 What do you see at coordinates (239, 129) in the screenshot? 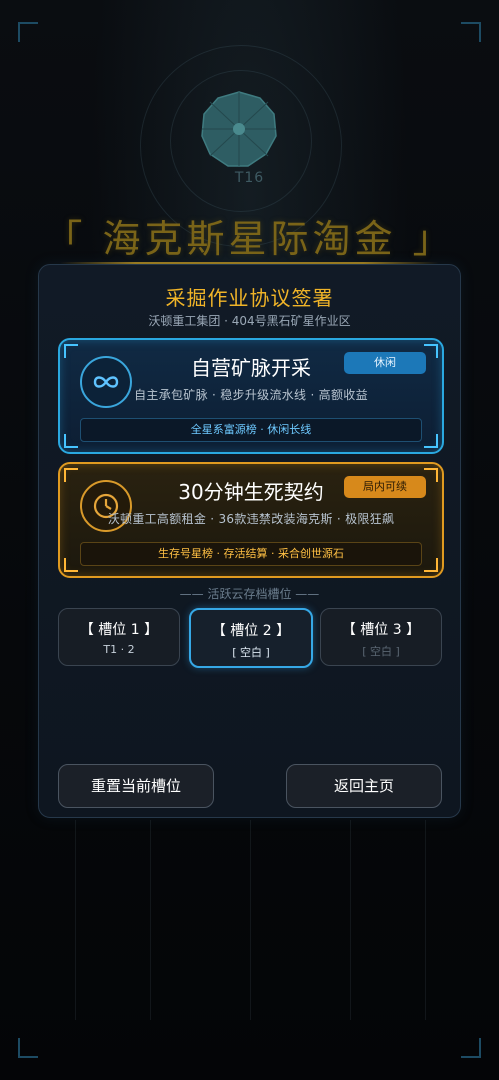
I see `planet-emblem-icon` at bounding box center [239, 129].